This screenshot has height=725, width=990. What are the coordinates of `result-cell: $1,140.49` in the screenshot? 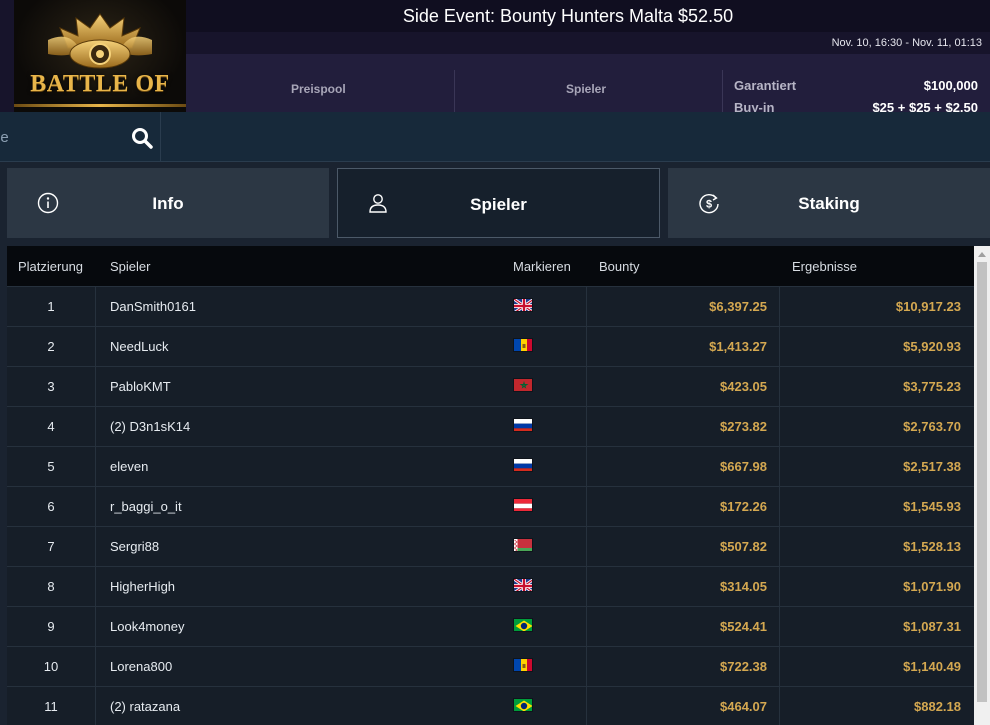 It's located at (932, 666).